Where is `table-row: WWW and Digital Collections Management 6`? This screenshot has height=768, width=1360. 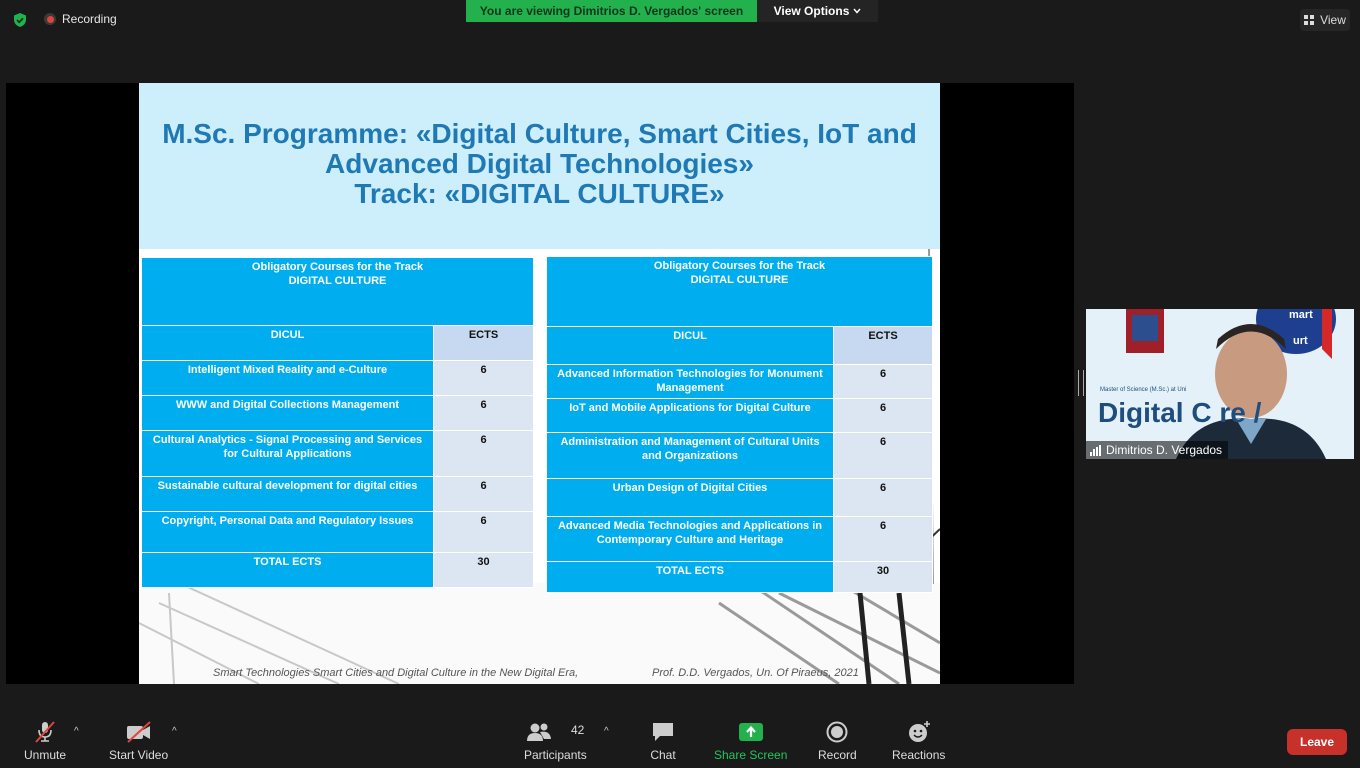
table-row: WWW and Digital Collections Management 6 is located at coordinates (337, 413).